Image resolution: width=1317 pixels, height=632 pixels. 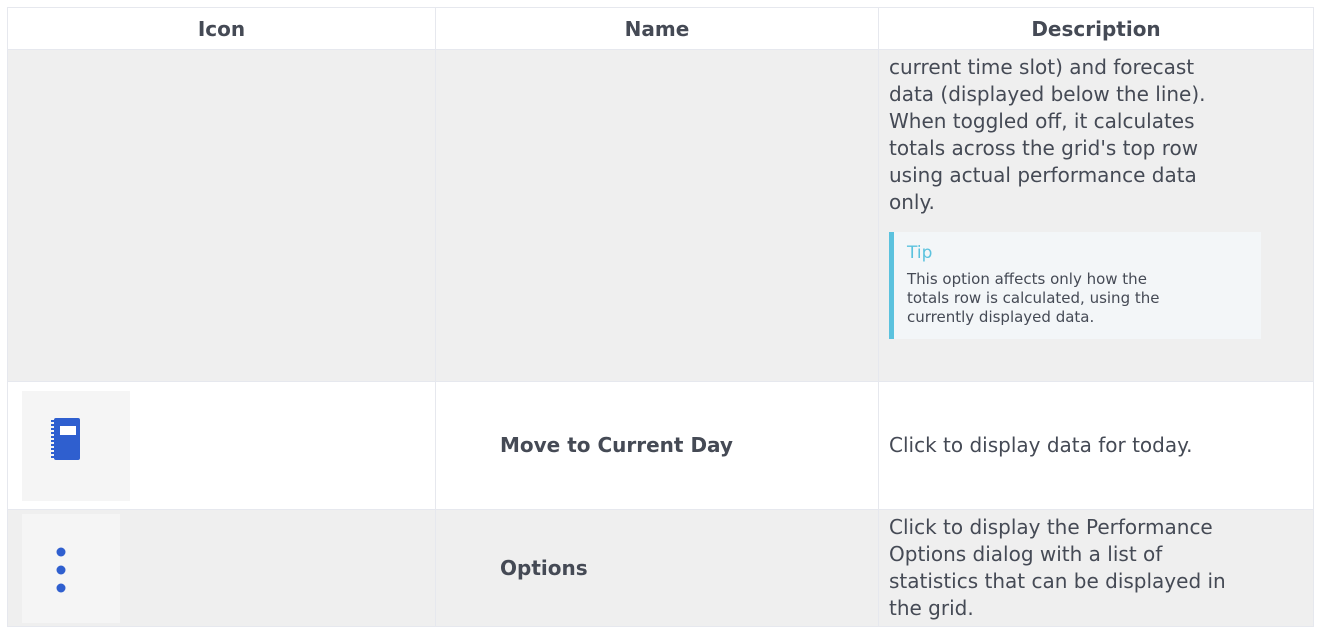 What do you see at coordinates (1057, 581) in the screenshot?
I see `description-line: statistics that can be displayed in` at bounding box center [1057, 581].